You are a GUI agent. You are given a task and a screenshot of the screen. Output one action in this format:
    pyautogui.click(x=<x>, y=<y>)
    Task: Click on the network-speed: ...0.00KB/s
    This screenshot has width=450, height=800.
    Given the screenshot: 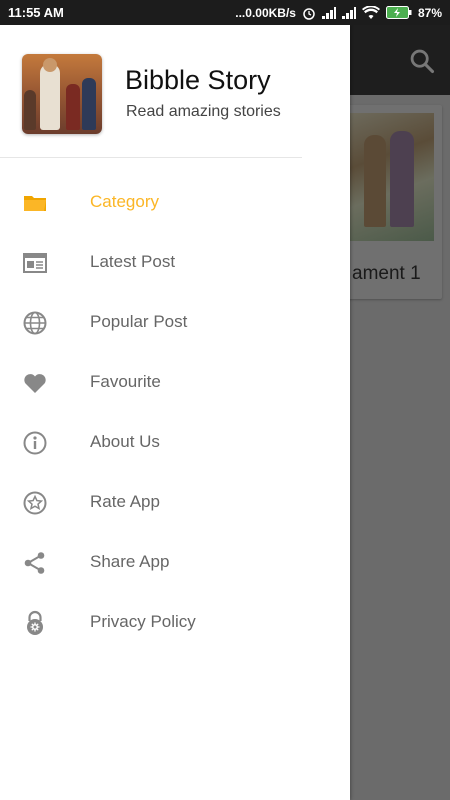 What is the action you would take?
    pyautogui.click(x=265, y=12)
    